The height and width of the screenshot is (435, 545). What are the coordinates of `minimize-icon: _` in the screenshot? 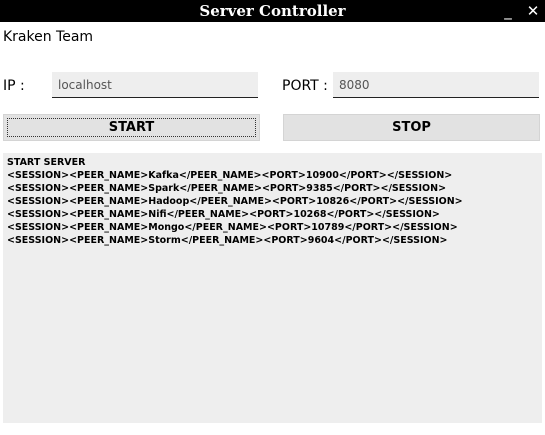 It's located at (508, 11).